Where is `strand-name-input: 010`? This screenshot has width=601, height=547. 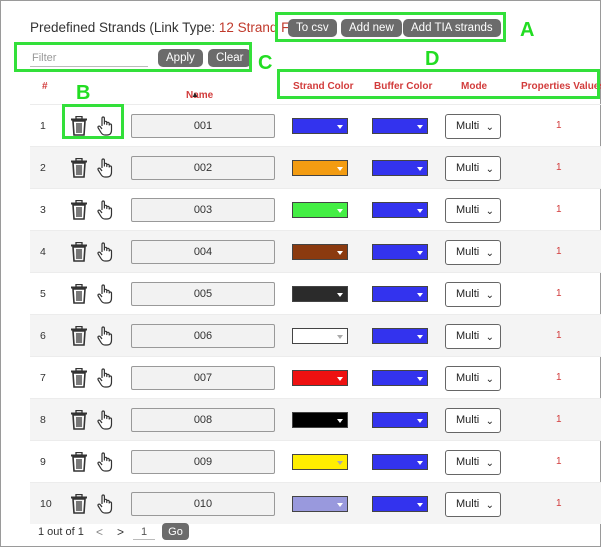 strand-name-input: 010 is located at coordinates (203, 504).